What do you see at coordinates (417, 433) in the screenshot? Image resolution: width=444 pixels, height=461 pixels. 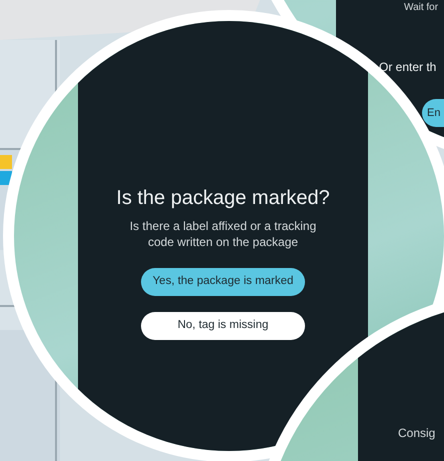 I see `screen-text: Consig` at bounding box center [417, 433].